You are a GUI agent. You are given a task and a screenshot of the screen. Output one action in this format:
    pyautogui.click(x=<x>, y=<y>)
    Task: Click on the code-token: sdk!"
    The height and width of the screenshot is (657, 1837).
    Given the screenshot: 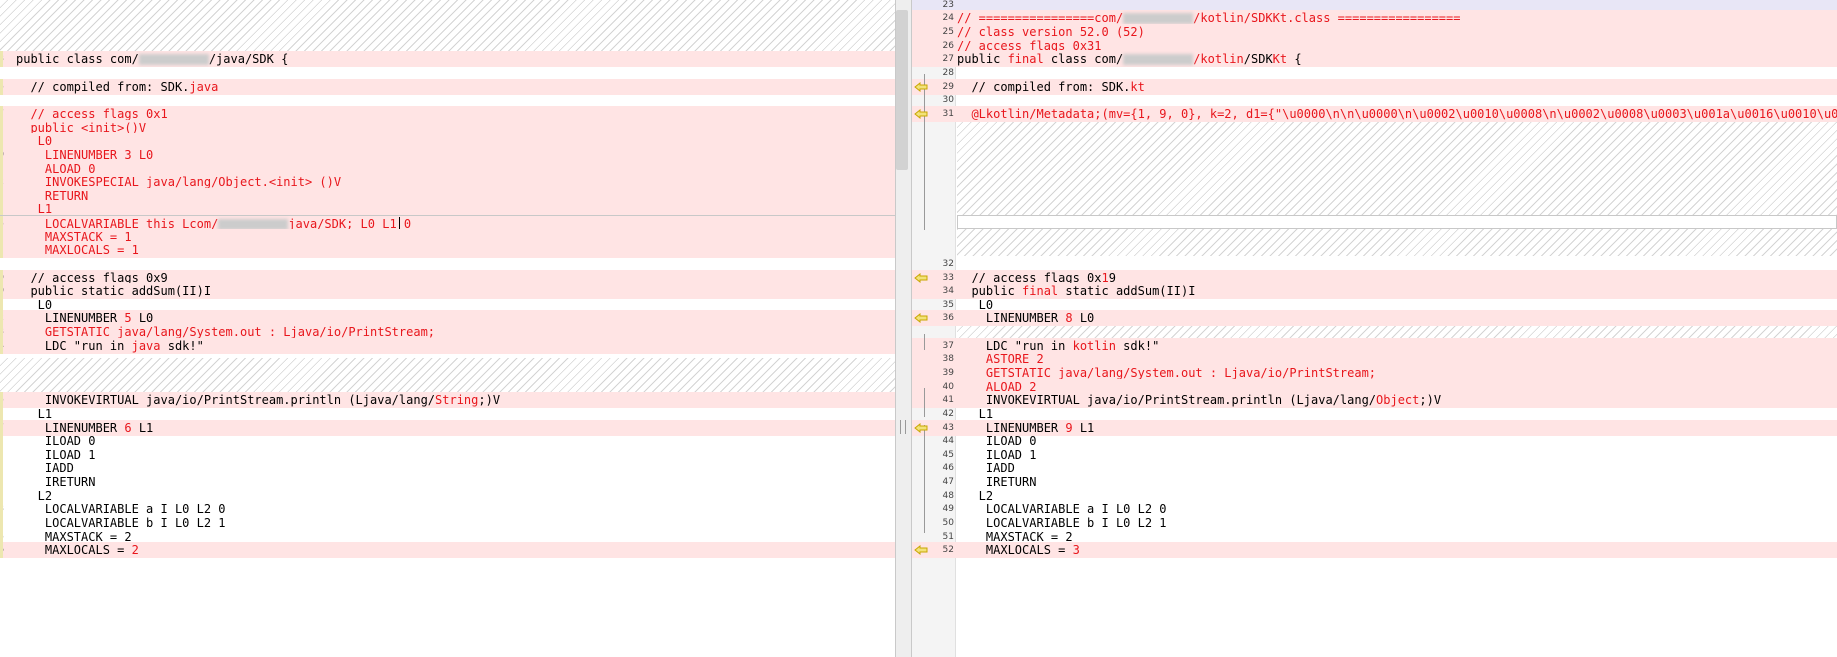 What is the action you would take?
    pyautogui.click(x=182, y=346)
    